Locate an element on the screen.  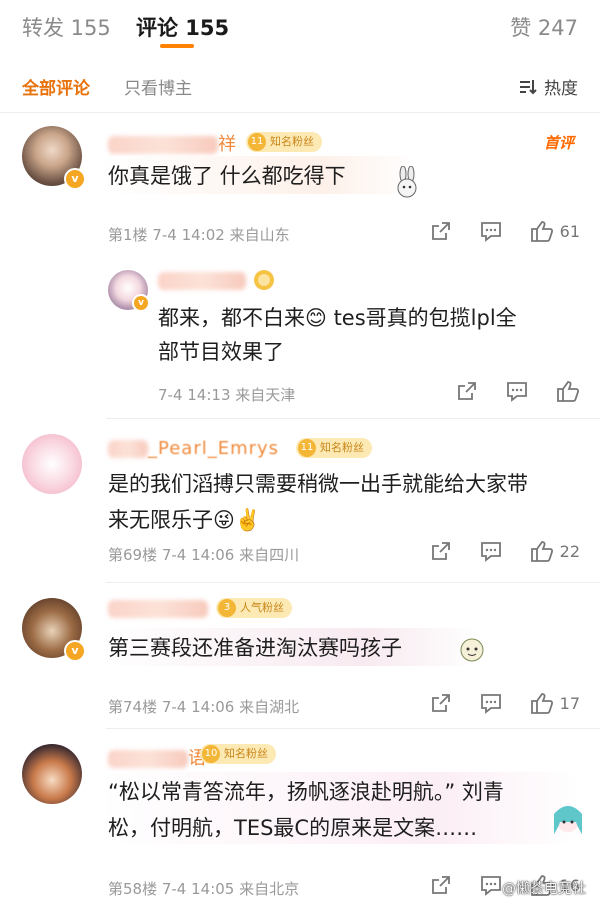
tab-like: 赞 247 is located at coordinates (544, 27).